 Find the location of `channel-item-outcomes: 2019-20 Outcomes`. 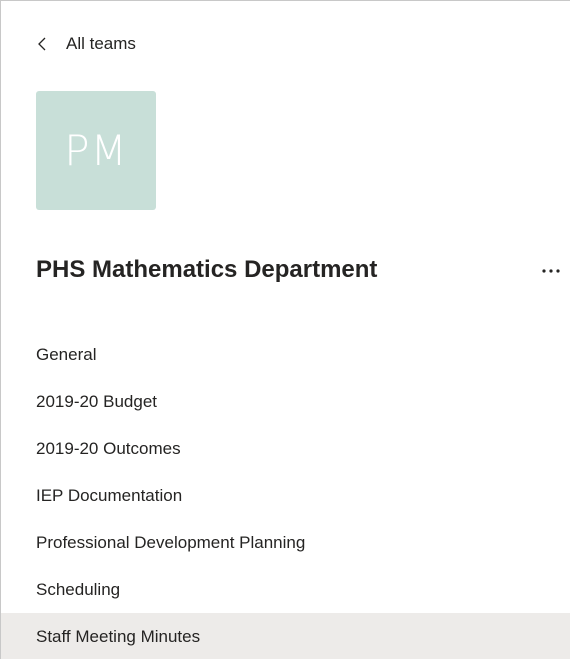

channel-item-outcomes: 2019-20 Outcomes is located at coordinates (285, 448).